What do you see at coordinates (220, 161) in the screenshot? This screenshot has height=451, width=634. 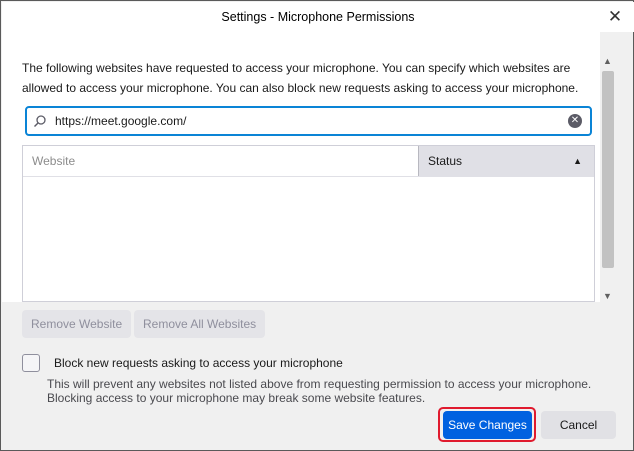 I see `column-header-website: Website` at bounding box center [220, 161].